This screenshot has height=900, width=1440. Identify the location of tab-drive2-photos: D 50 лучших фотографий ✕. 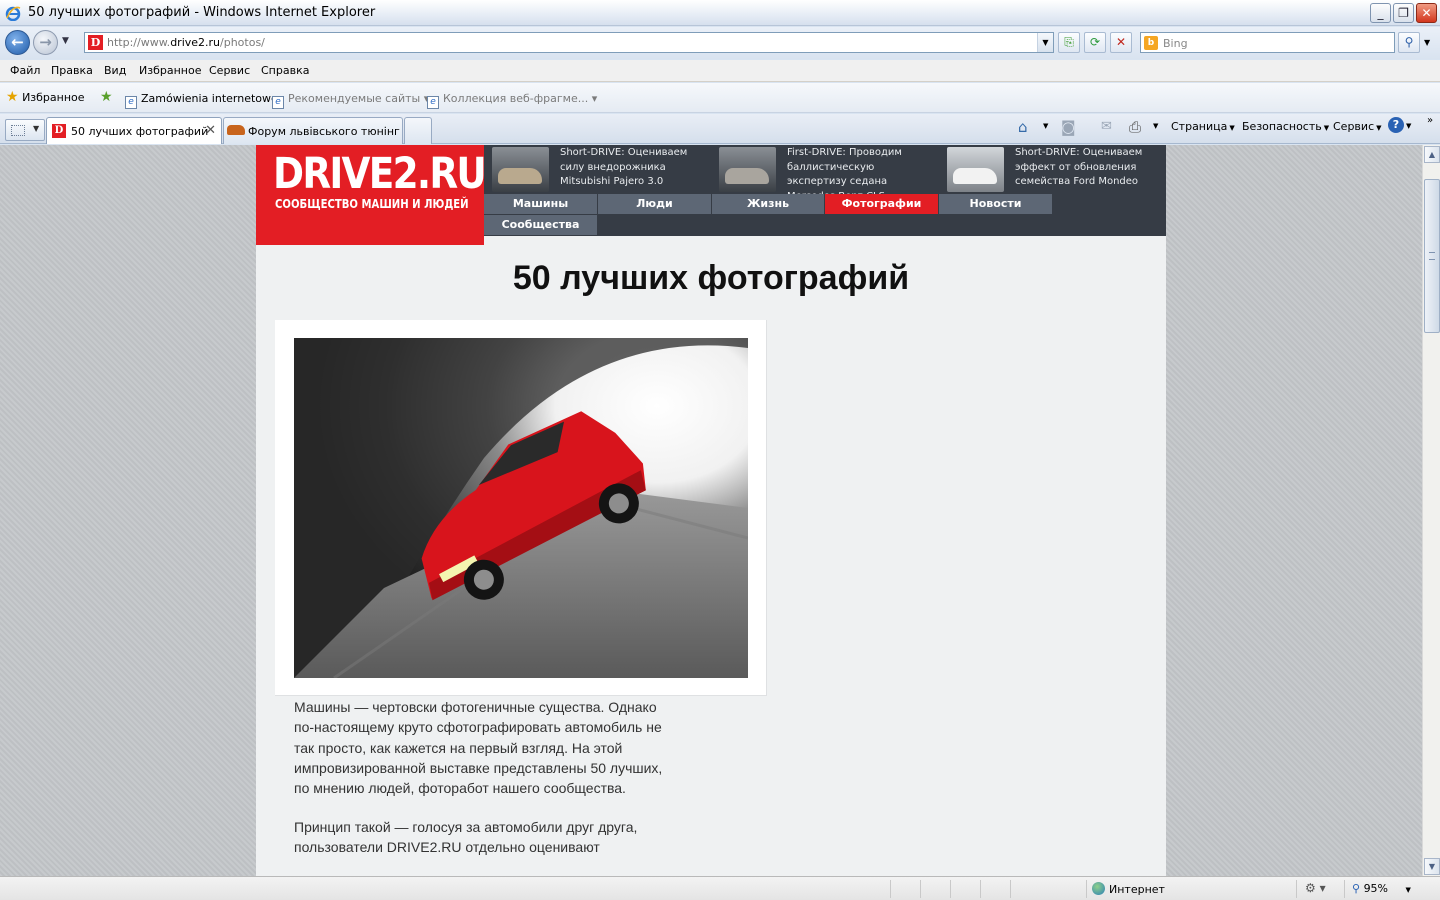
(134, 130).